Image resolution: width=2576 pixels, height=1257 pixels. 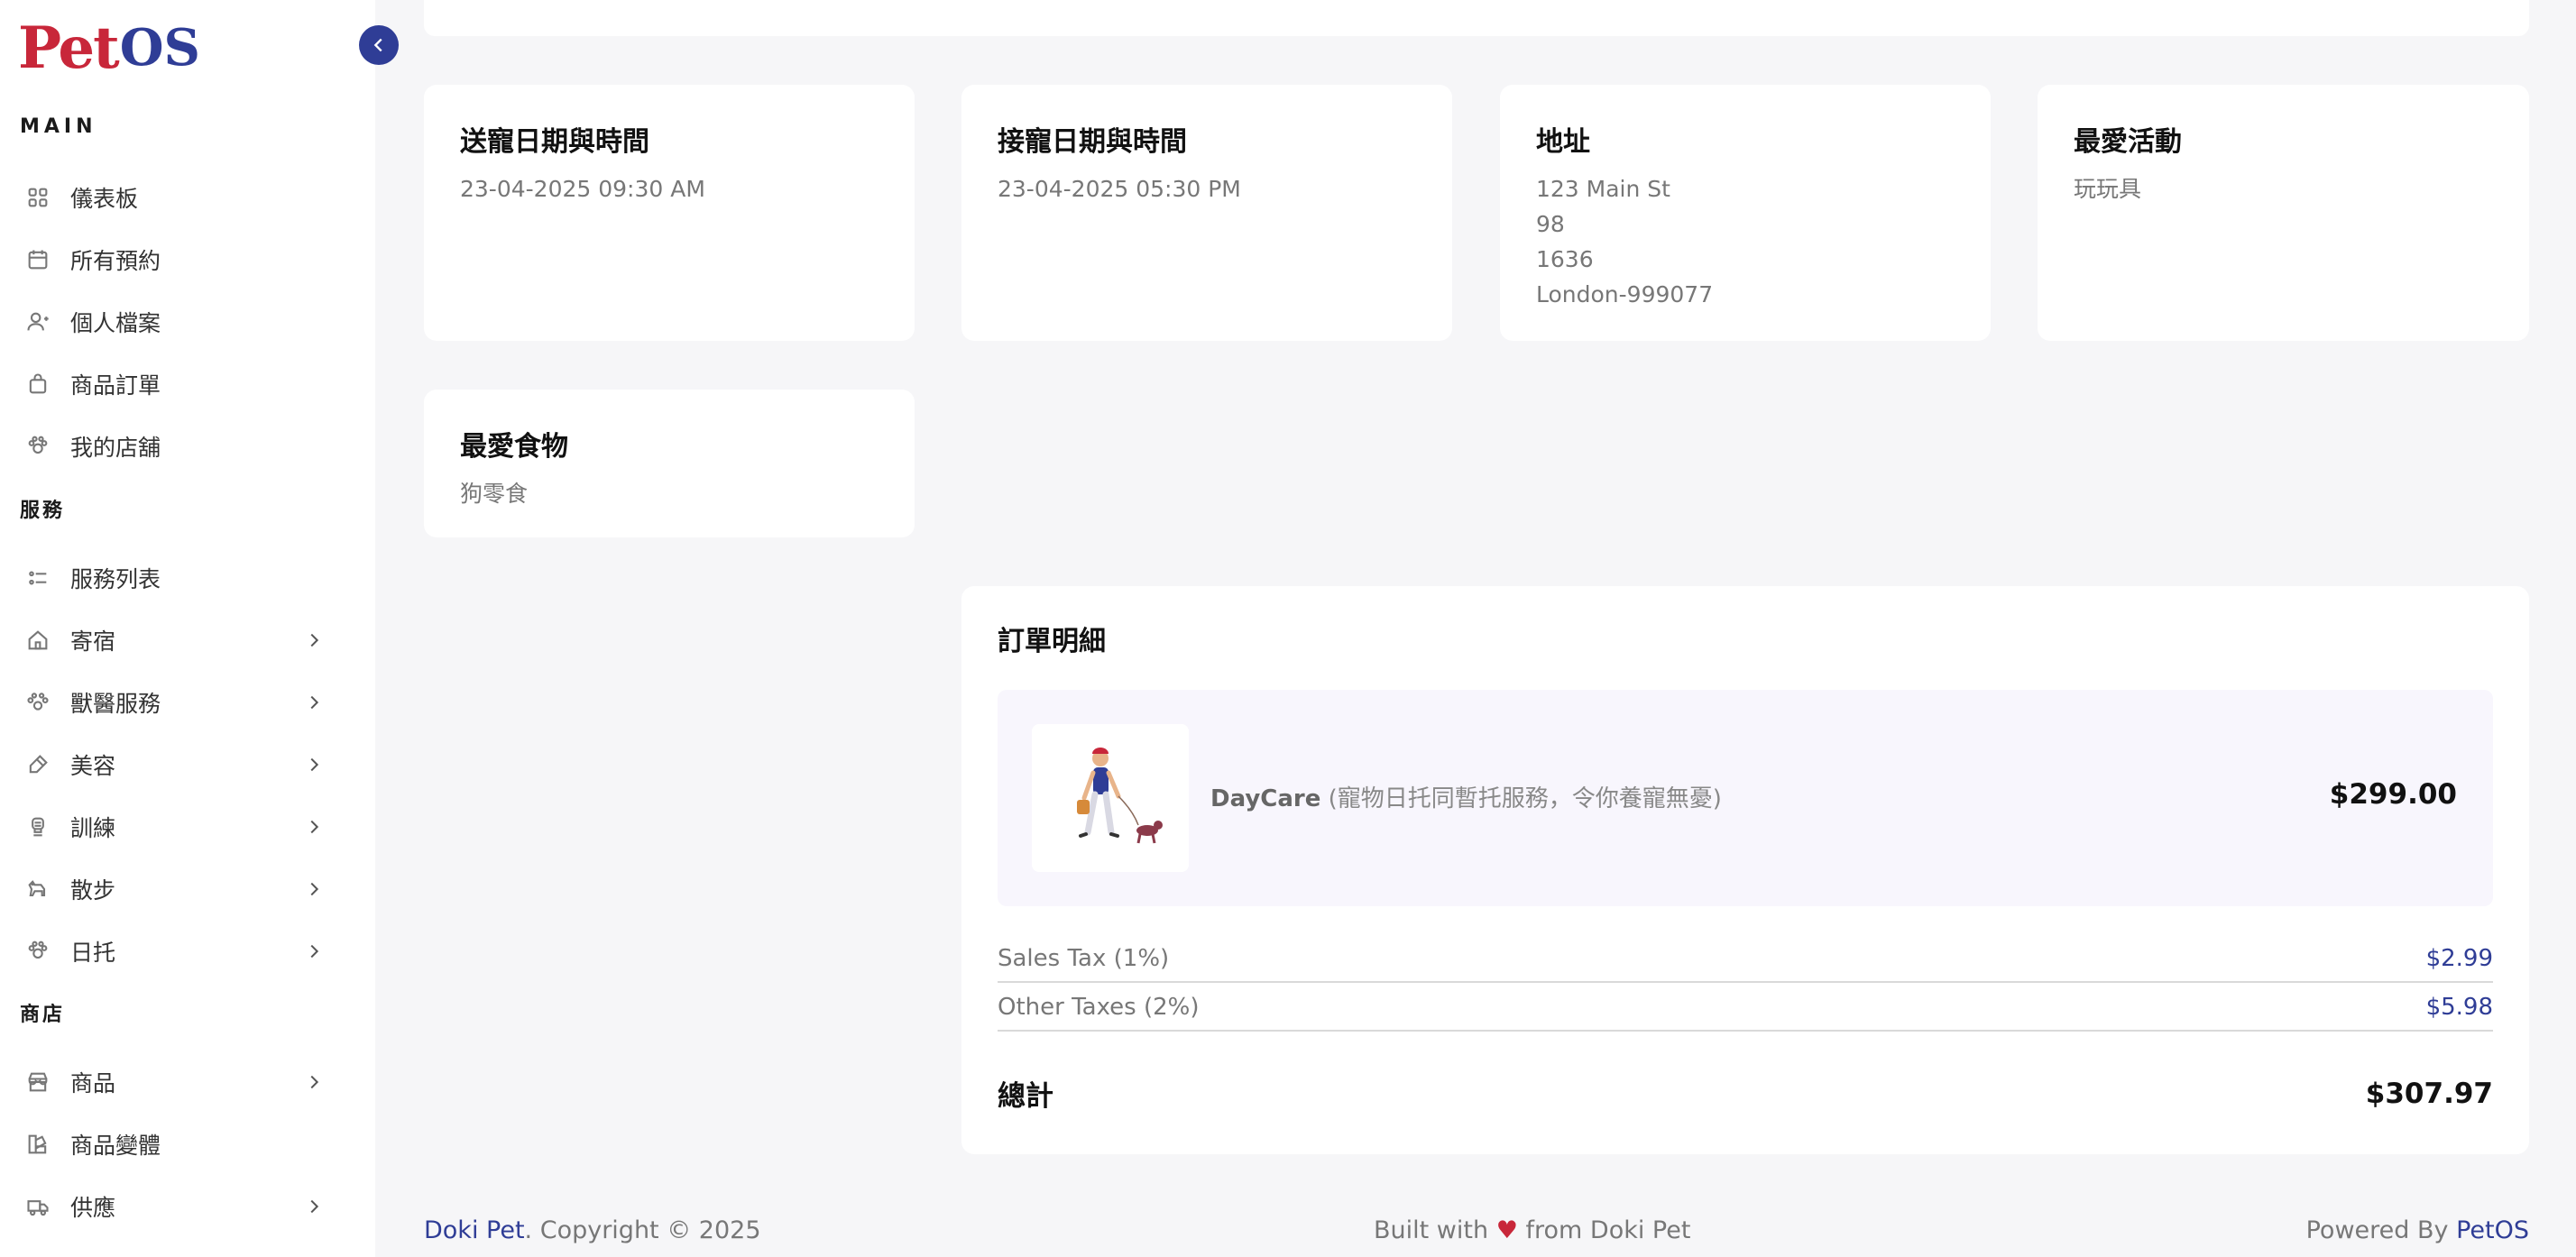 What do you see at coordinates (173, 640) in the screenshot?
I see `sidebar-item-boarding: 寄宿` at bounding box center [173, 640].